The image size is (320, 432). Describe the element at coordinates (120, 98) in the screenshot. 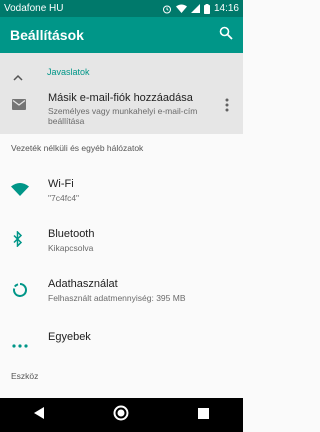

I see `suggestion-title: Másik e-mail-fiók hozzáadása` at that location.